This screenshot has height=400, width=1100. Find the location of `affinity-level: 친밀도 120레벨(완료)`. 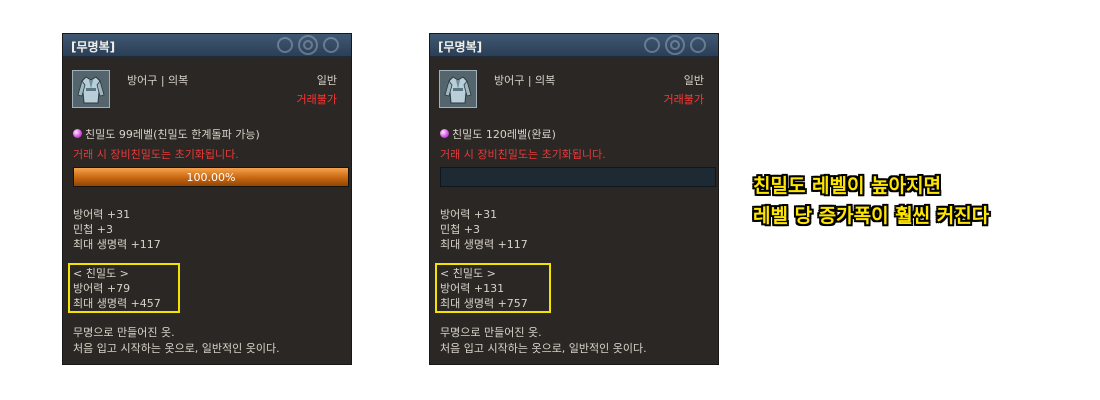

affinity-level: 친밀도 120레벨(완료) is located at coordinates (504, 134).